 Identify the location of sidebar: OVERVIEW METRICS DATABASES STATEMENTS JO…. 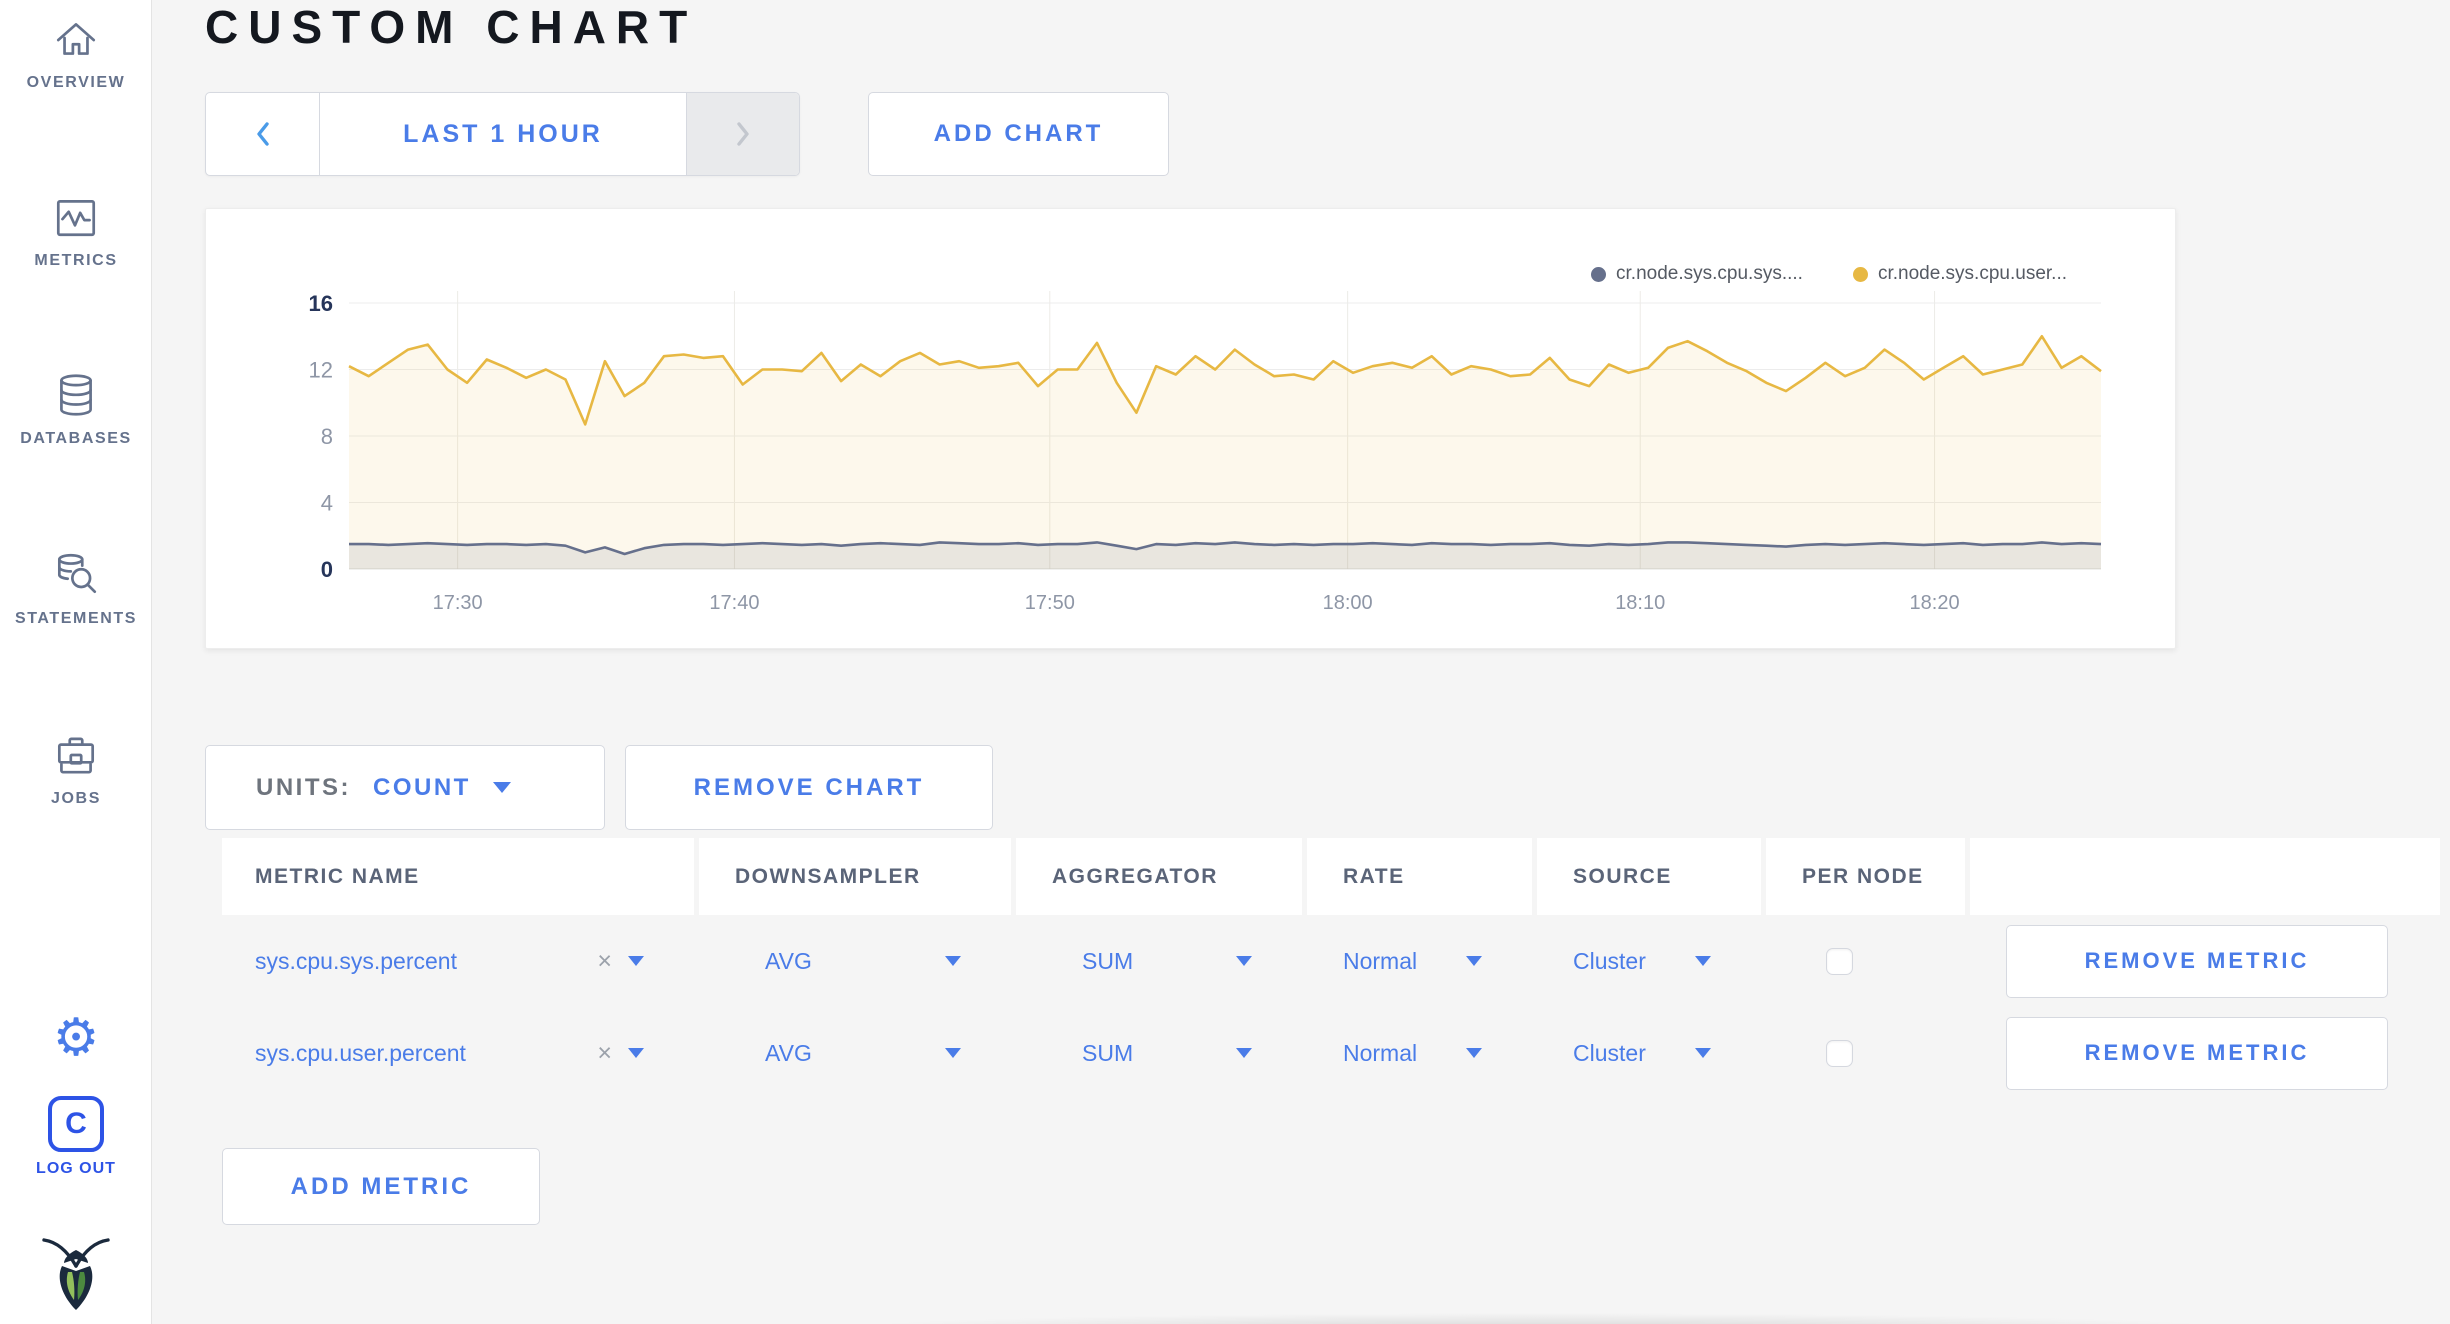
(76, 662).